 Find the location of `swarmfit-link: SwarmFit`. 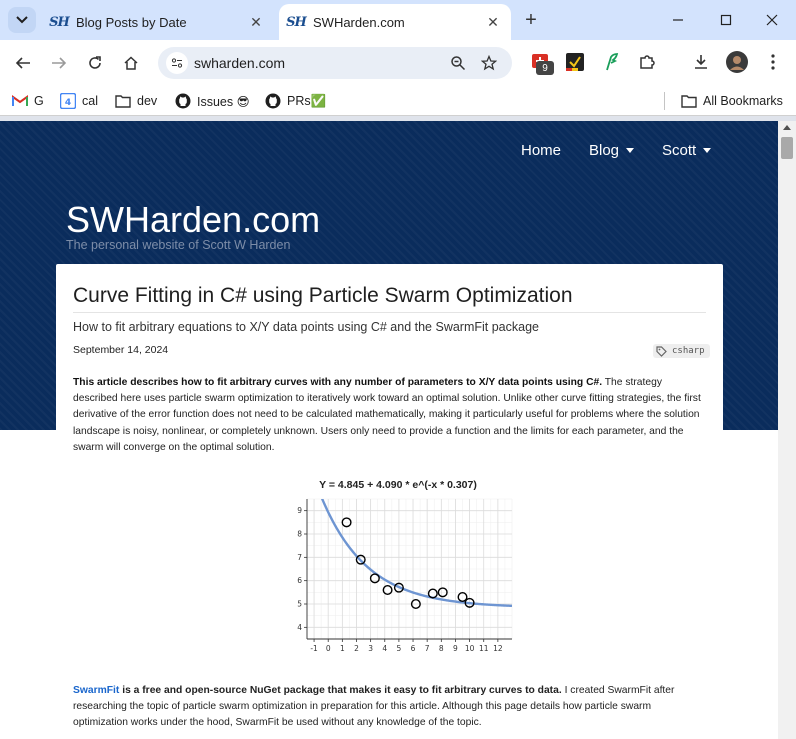

swarmfit-link: SwarmFit is located at coordinates (96, 690).